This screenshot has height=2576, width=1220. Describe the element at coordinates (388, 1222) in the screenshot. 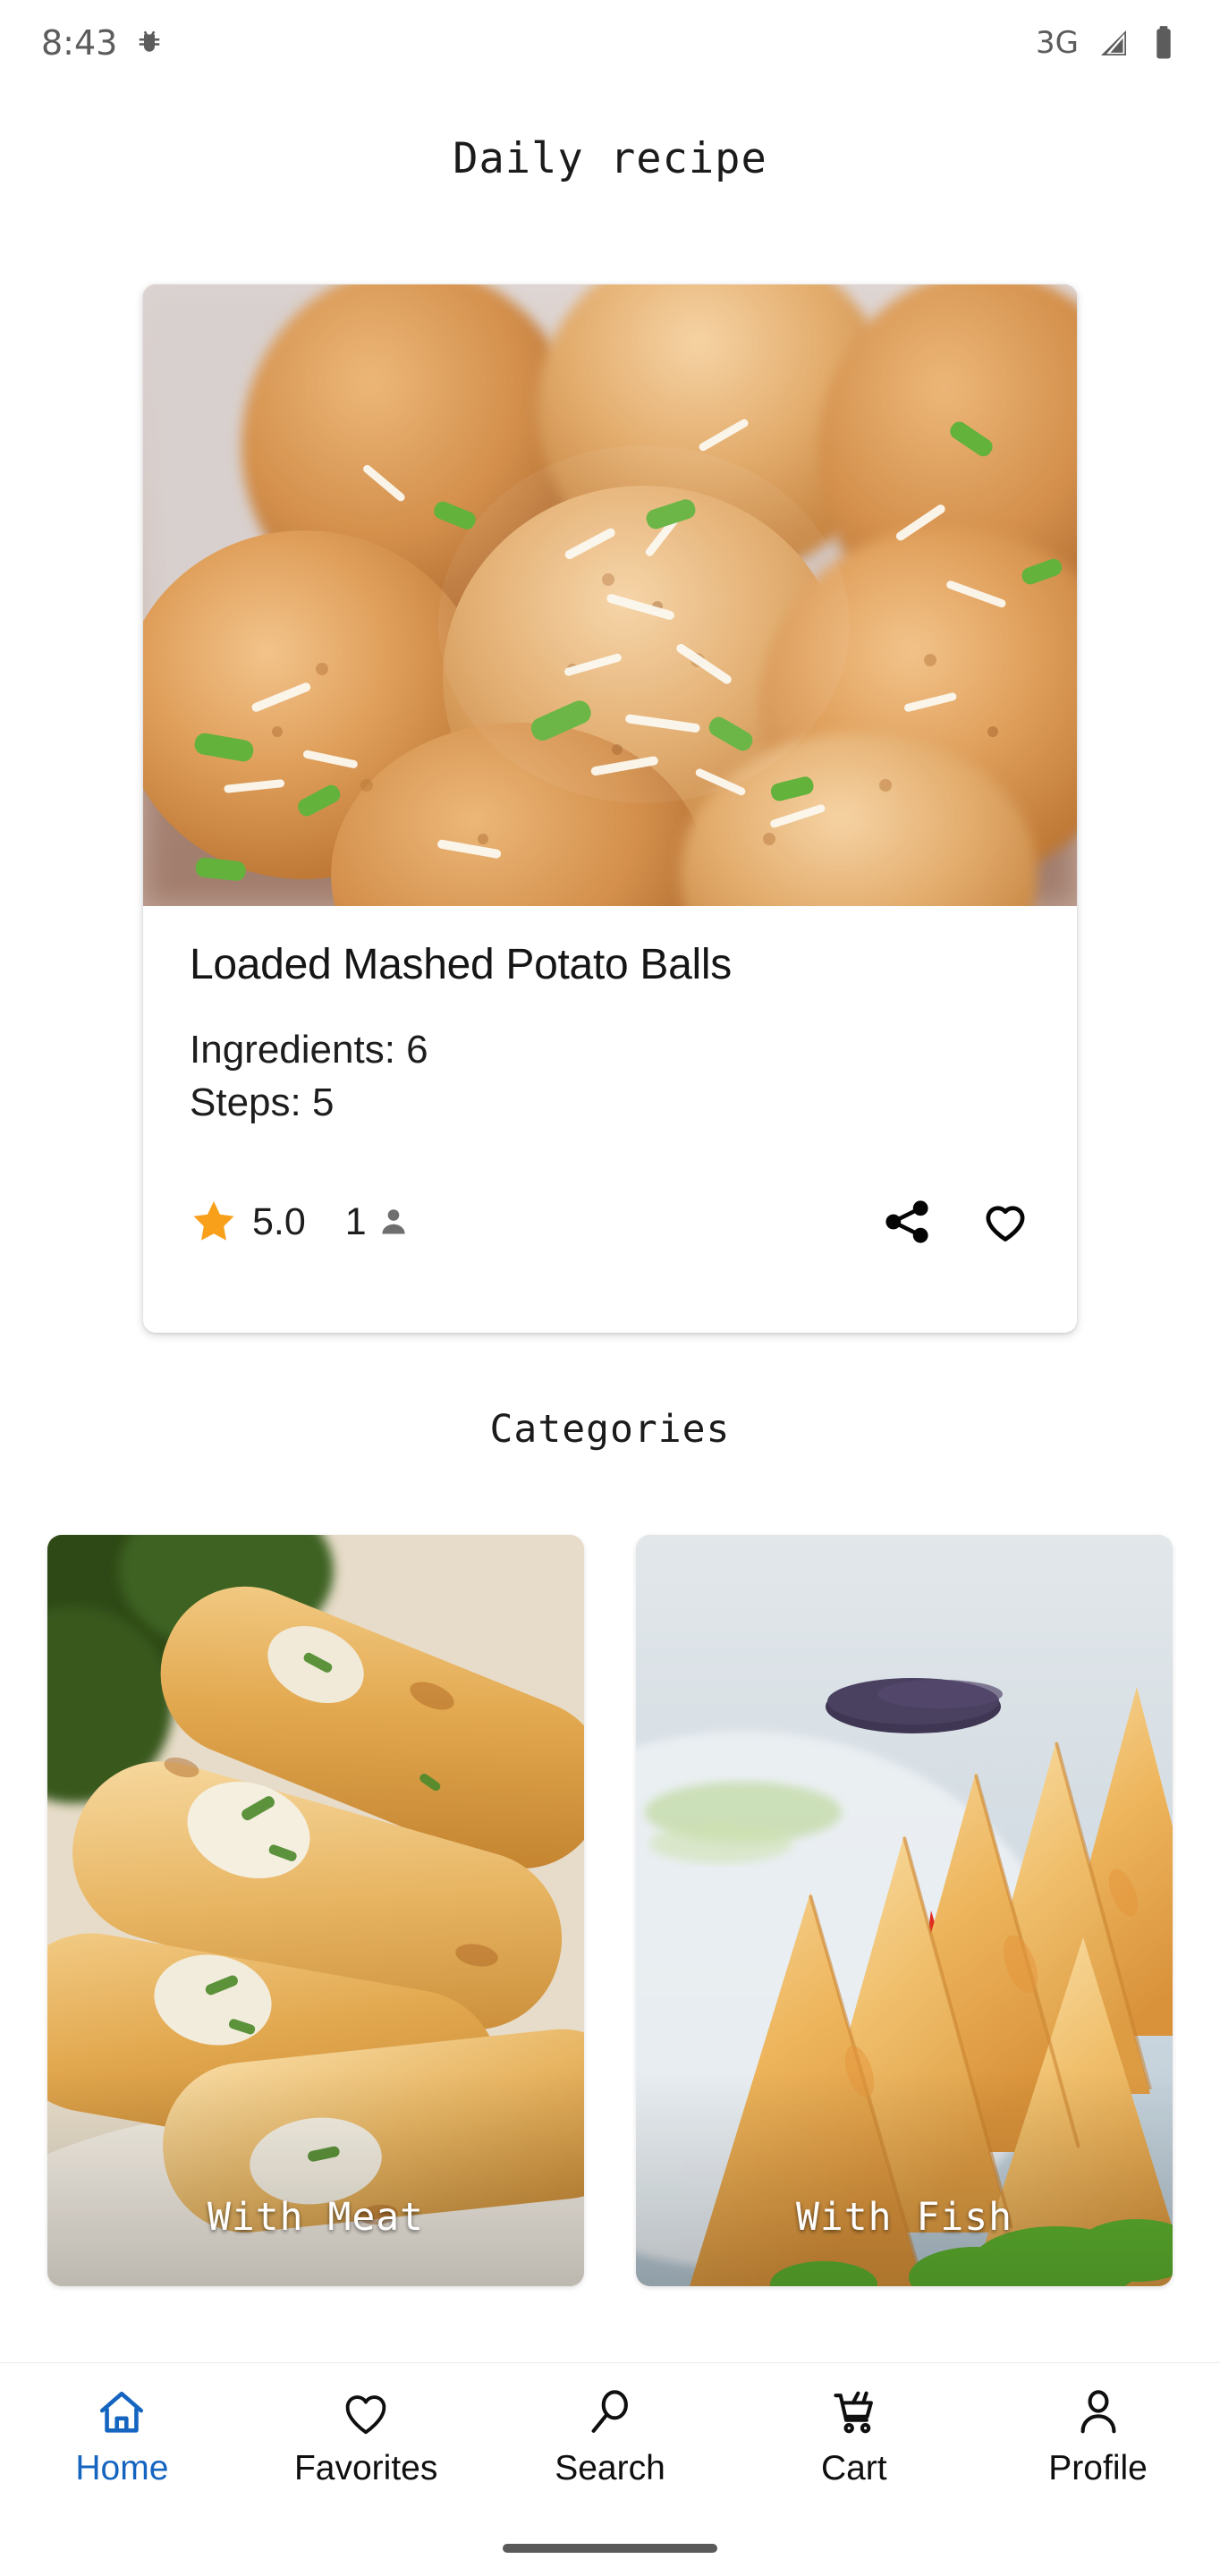

I see `person-icon` at that location.